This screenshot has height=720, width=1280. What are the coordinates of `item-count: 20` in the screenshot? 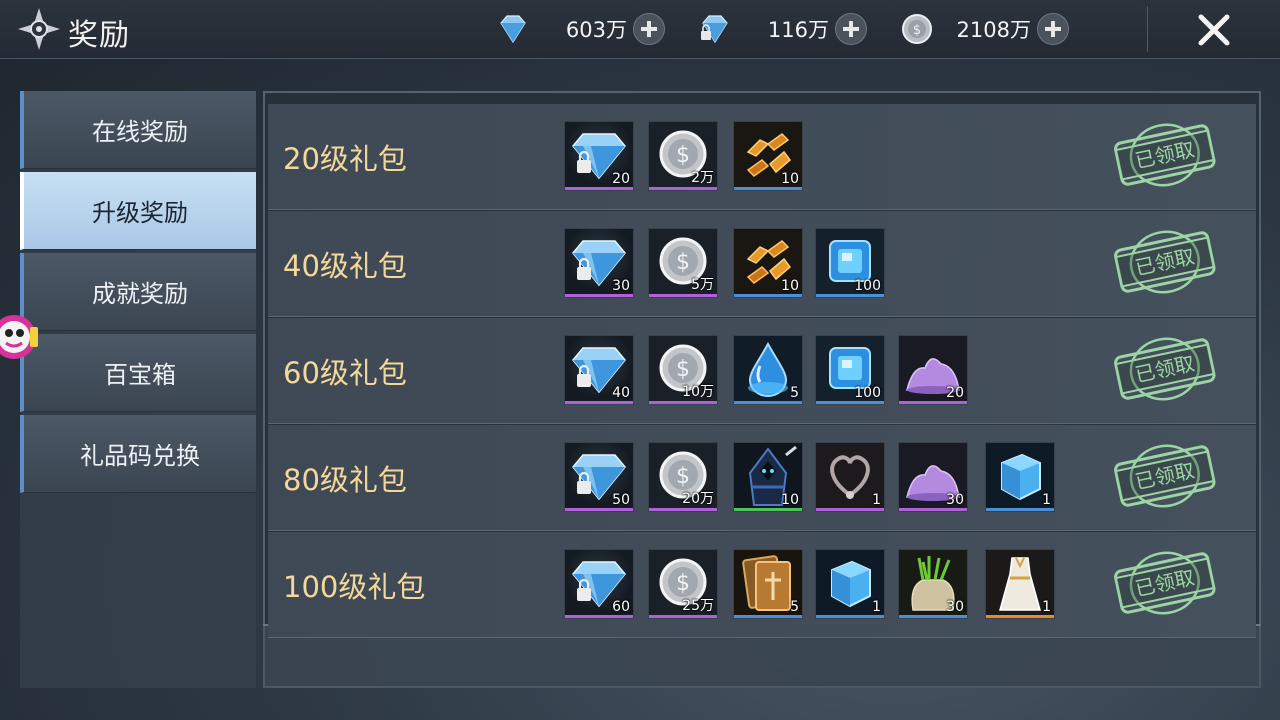 It's located at (955, 393).